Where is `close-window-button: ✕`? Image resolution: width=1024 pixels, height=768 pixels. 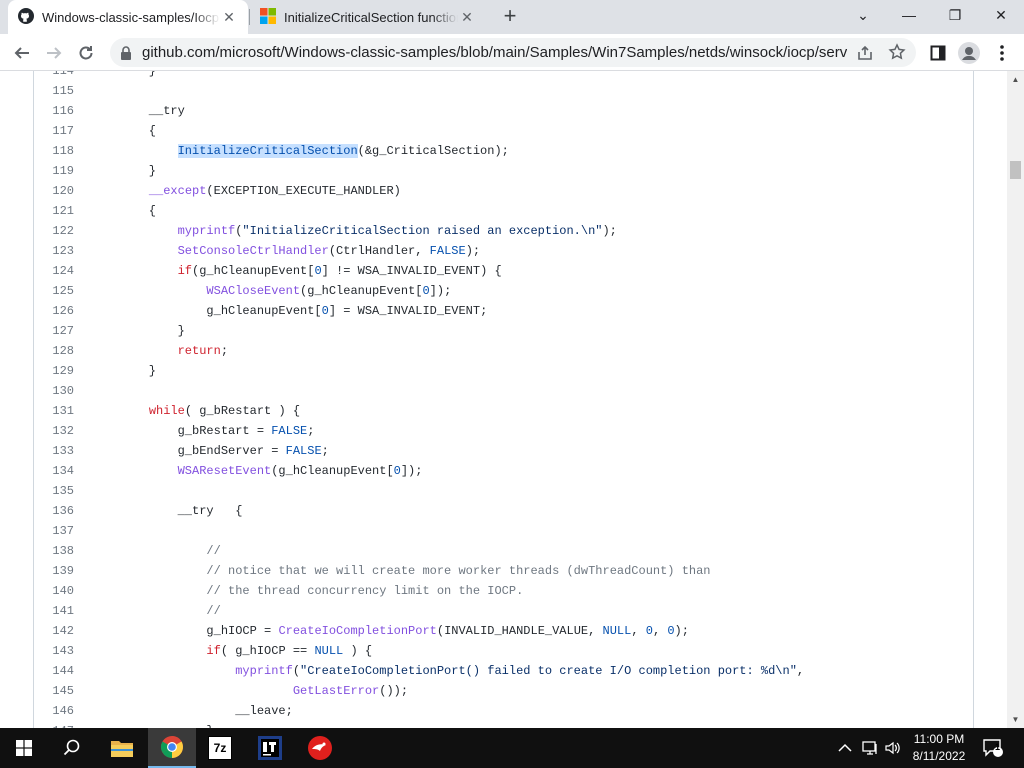
close-window-button: ✕ is located at coordinates (1001, 15).